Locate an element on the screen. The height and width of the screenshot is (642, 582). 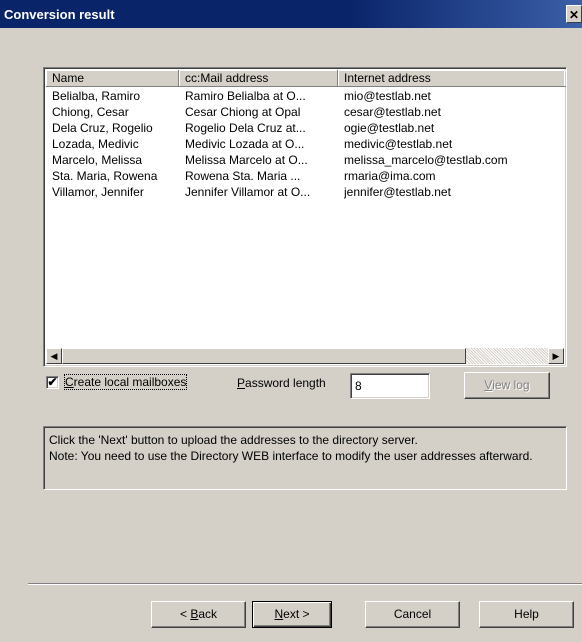
next-button: Next > is located at coordinates (292, 614).